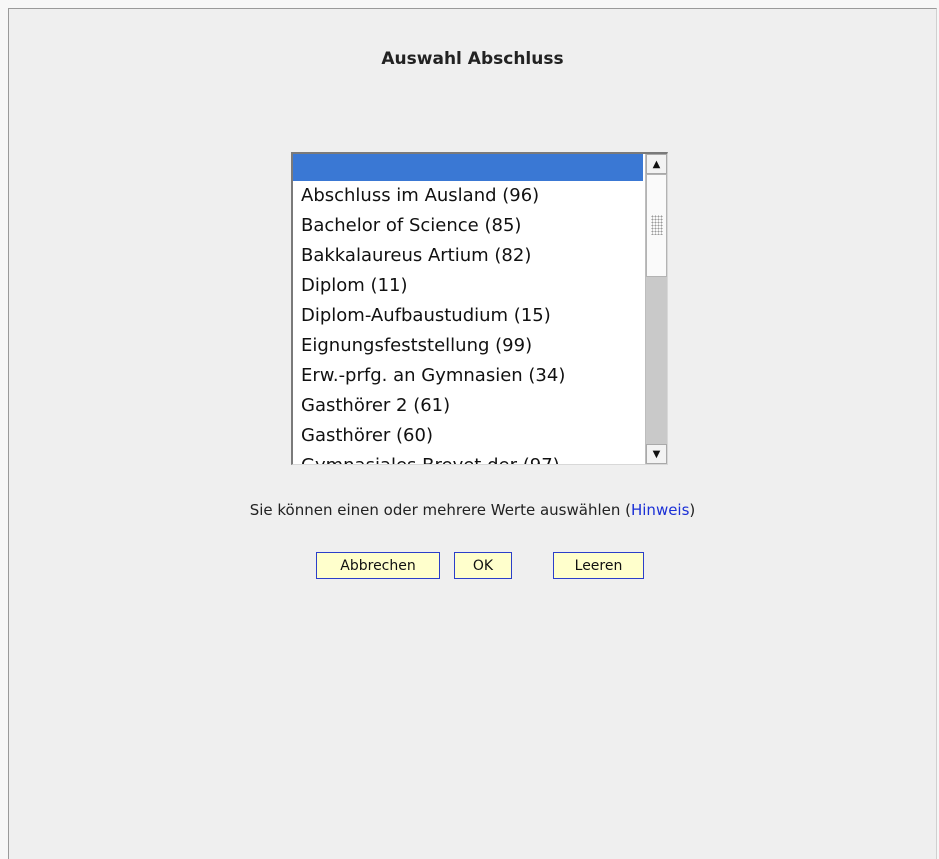 The image size is (939, 859). I want to click on list-item: Gasthörer (60), so click(468, 436).